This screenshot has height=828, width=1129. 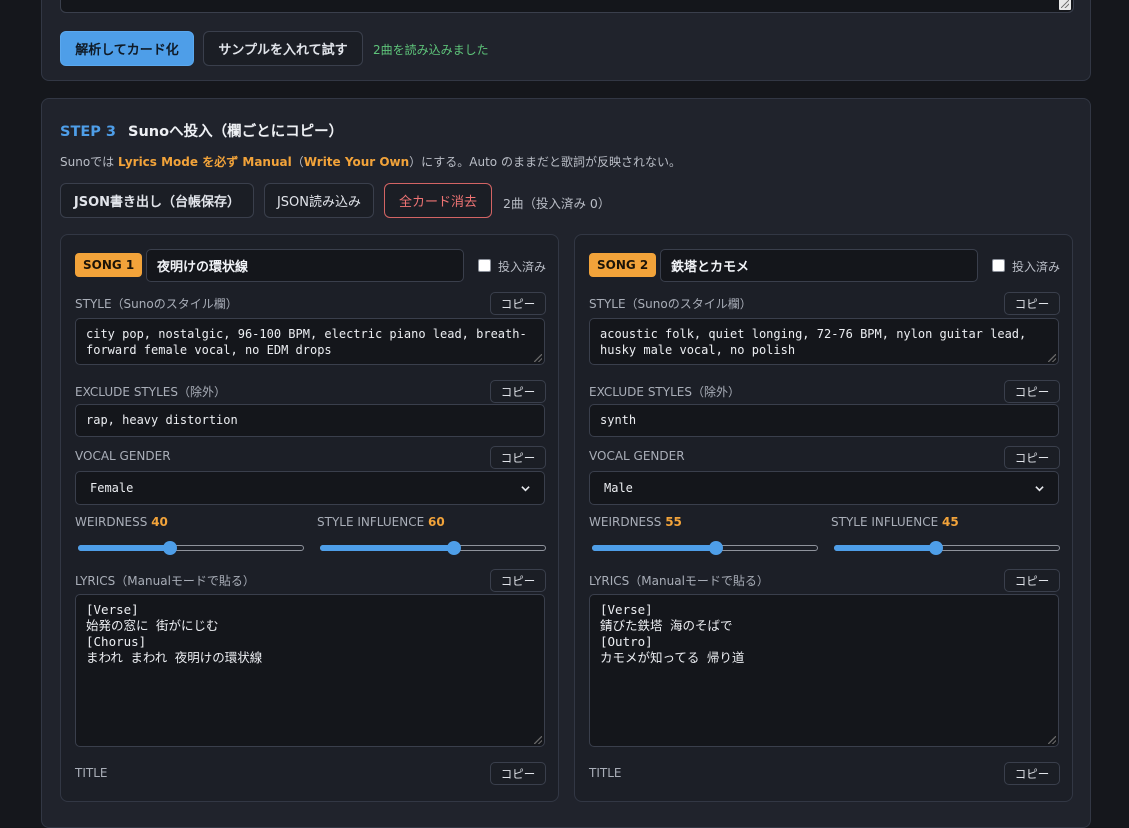 What do you see at coordinates (236, 132) in the screenshot?
I see `step-title: Sunoへ投入（欄ごとにコピー）` at bounding box center [236, 132].